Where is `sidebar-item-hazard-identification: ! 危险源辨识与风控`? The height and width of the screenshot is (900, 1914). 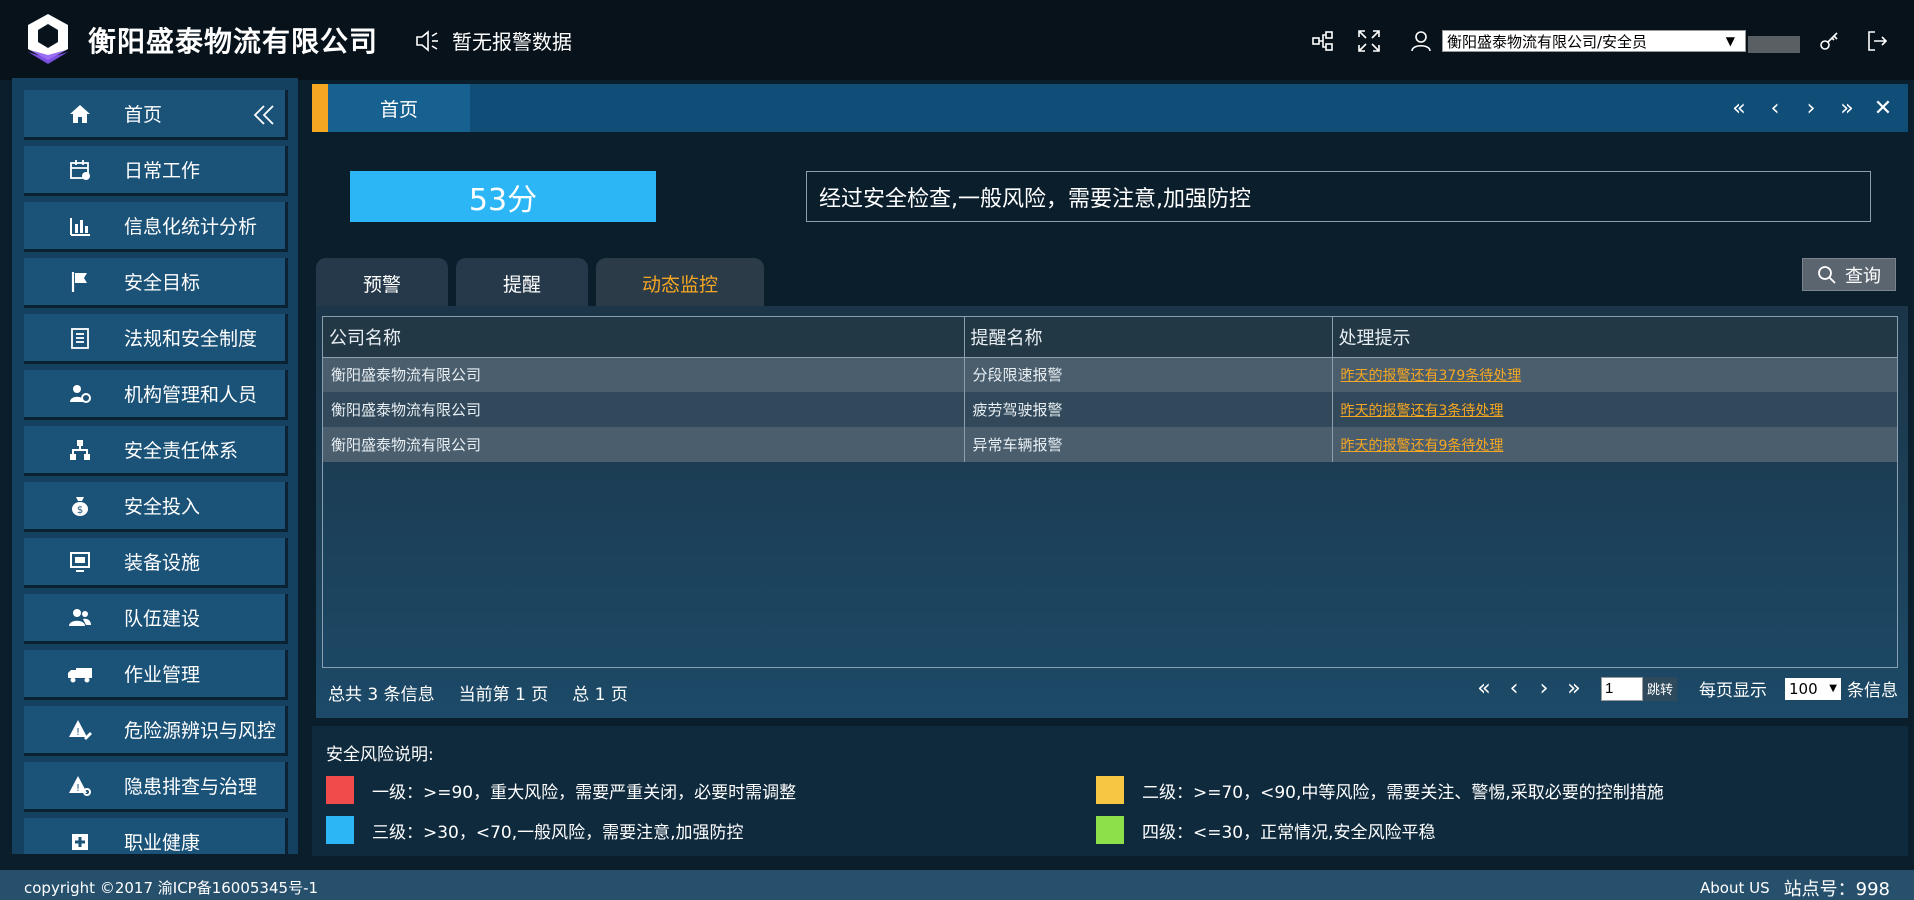
sidebar-item-hazard-identification: ! 危险源辨识与风控 is located at coordinates (156, 731).